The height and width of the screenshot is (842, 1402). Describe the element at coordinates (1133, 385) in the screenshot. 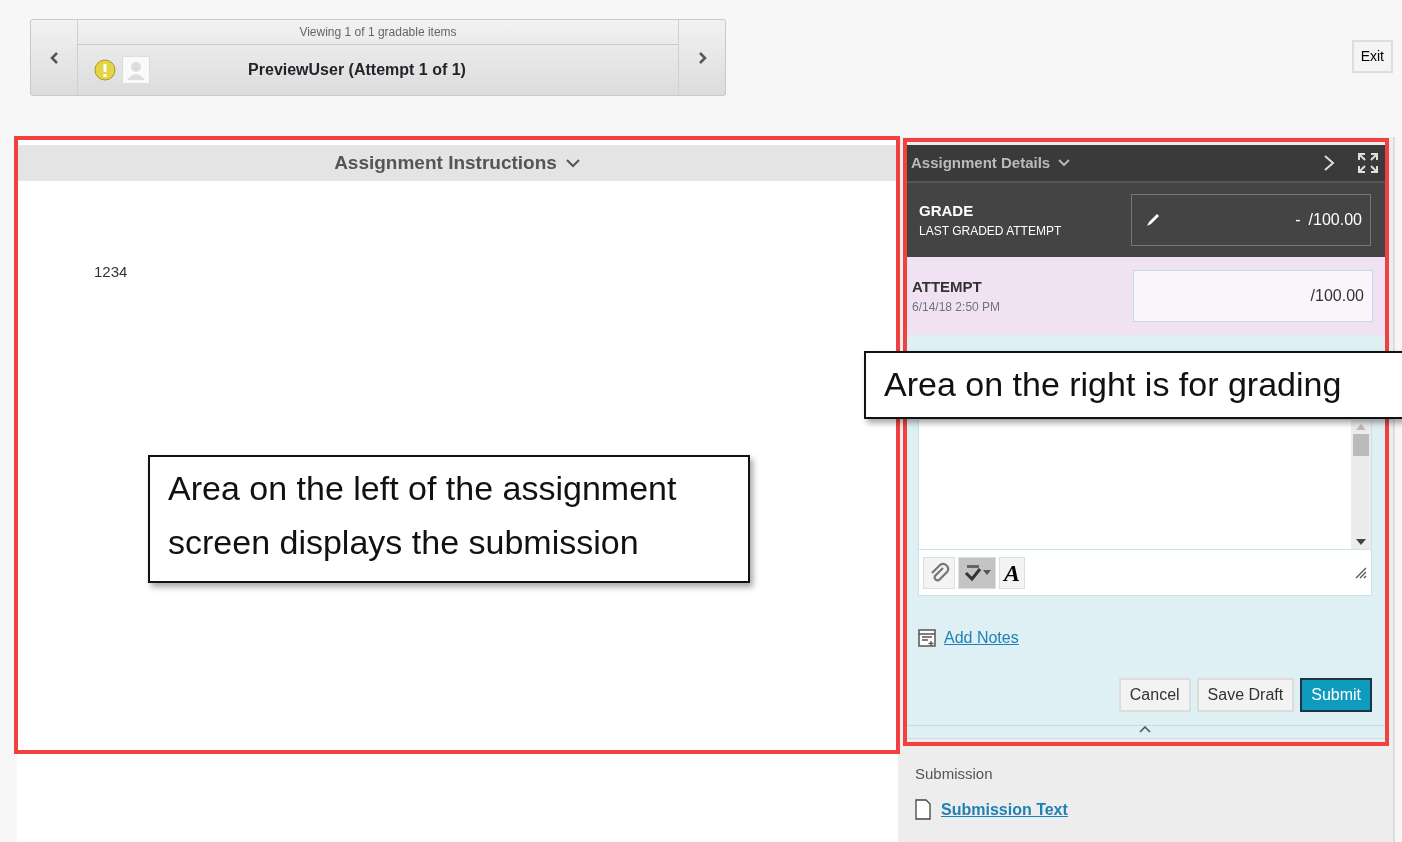

I see `callout-text: Area on the right is for grading` at that location.